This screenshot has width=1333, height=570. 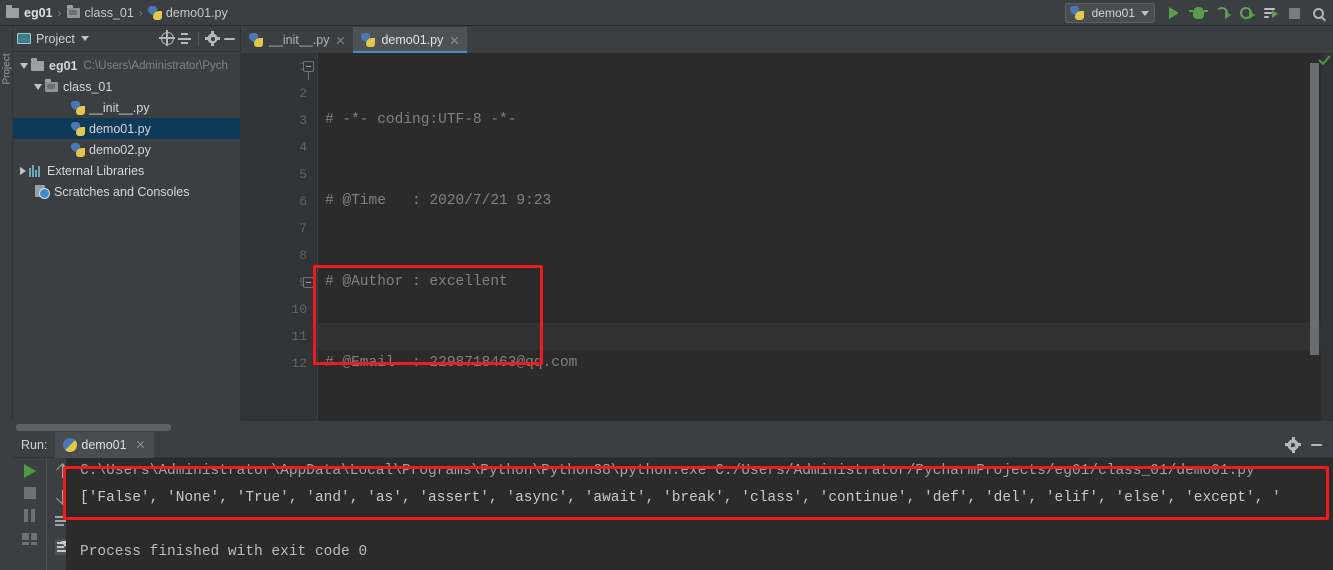 I want to click on search-everywhere-button, so click(x=1318, y=13).